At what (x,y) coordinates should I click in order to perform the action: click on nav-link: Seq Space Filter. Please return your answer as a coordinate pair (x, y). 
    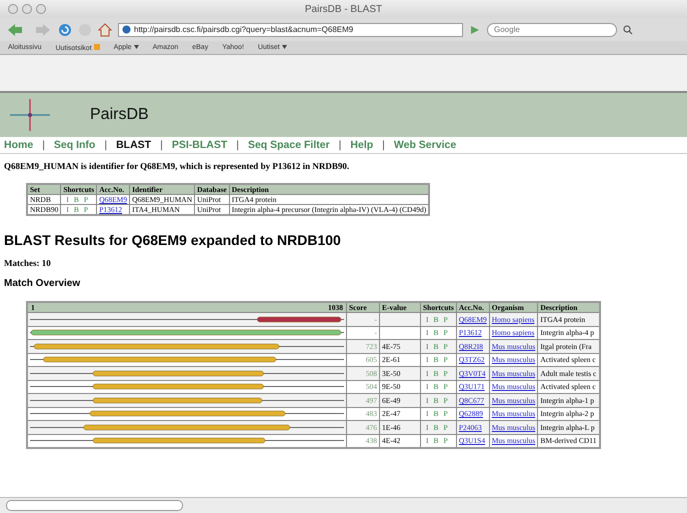
    Looking at the image, I should click on (289, 145).